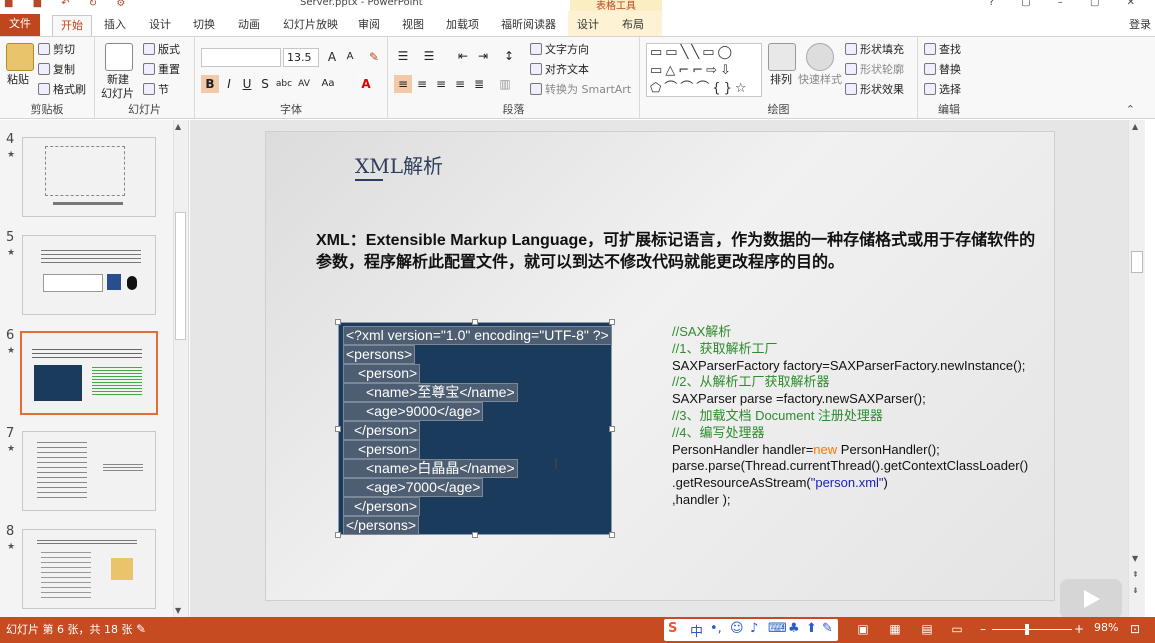 The width and height of the screenshot is (1155, 643). What do you see at coordinates (942, 50) in the screenshot?
I see `find-button: 查找` at bounding box center [942, 50].